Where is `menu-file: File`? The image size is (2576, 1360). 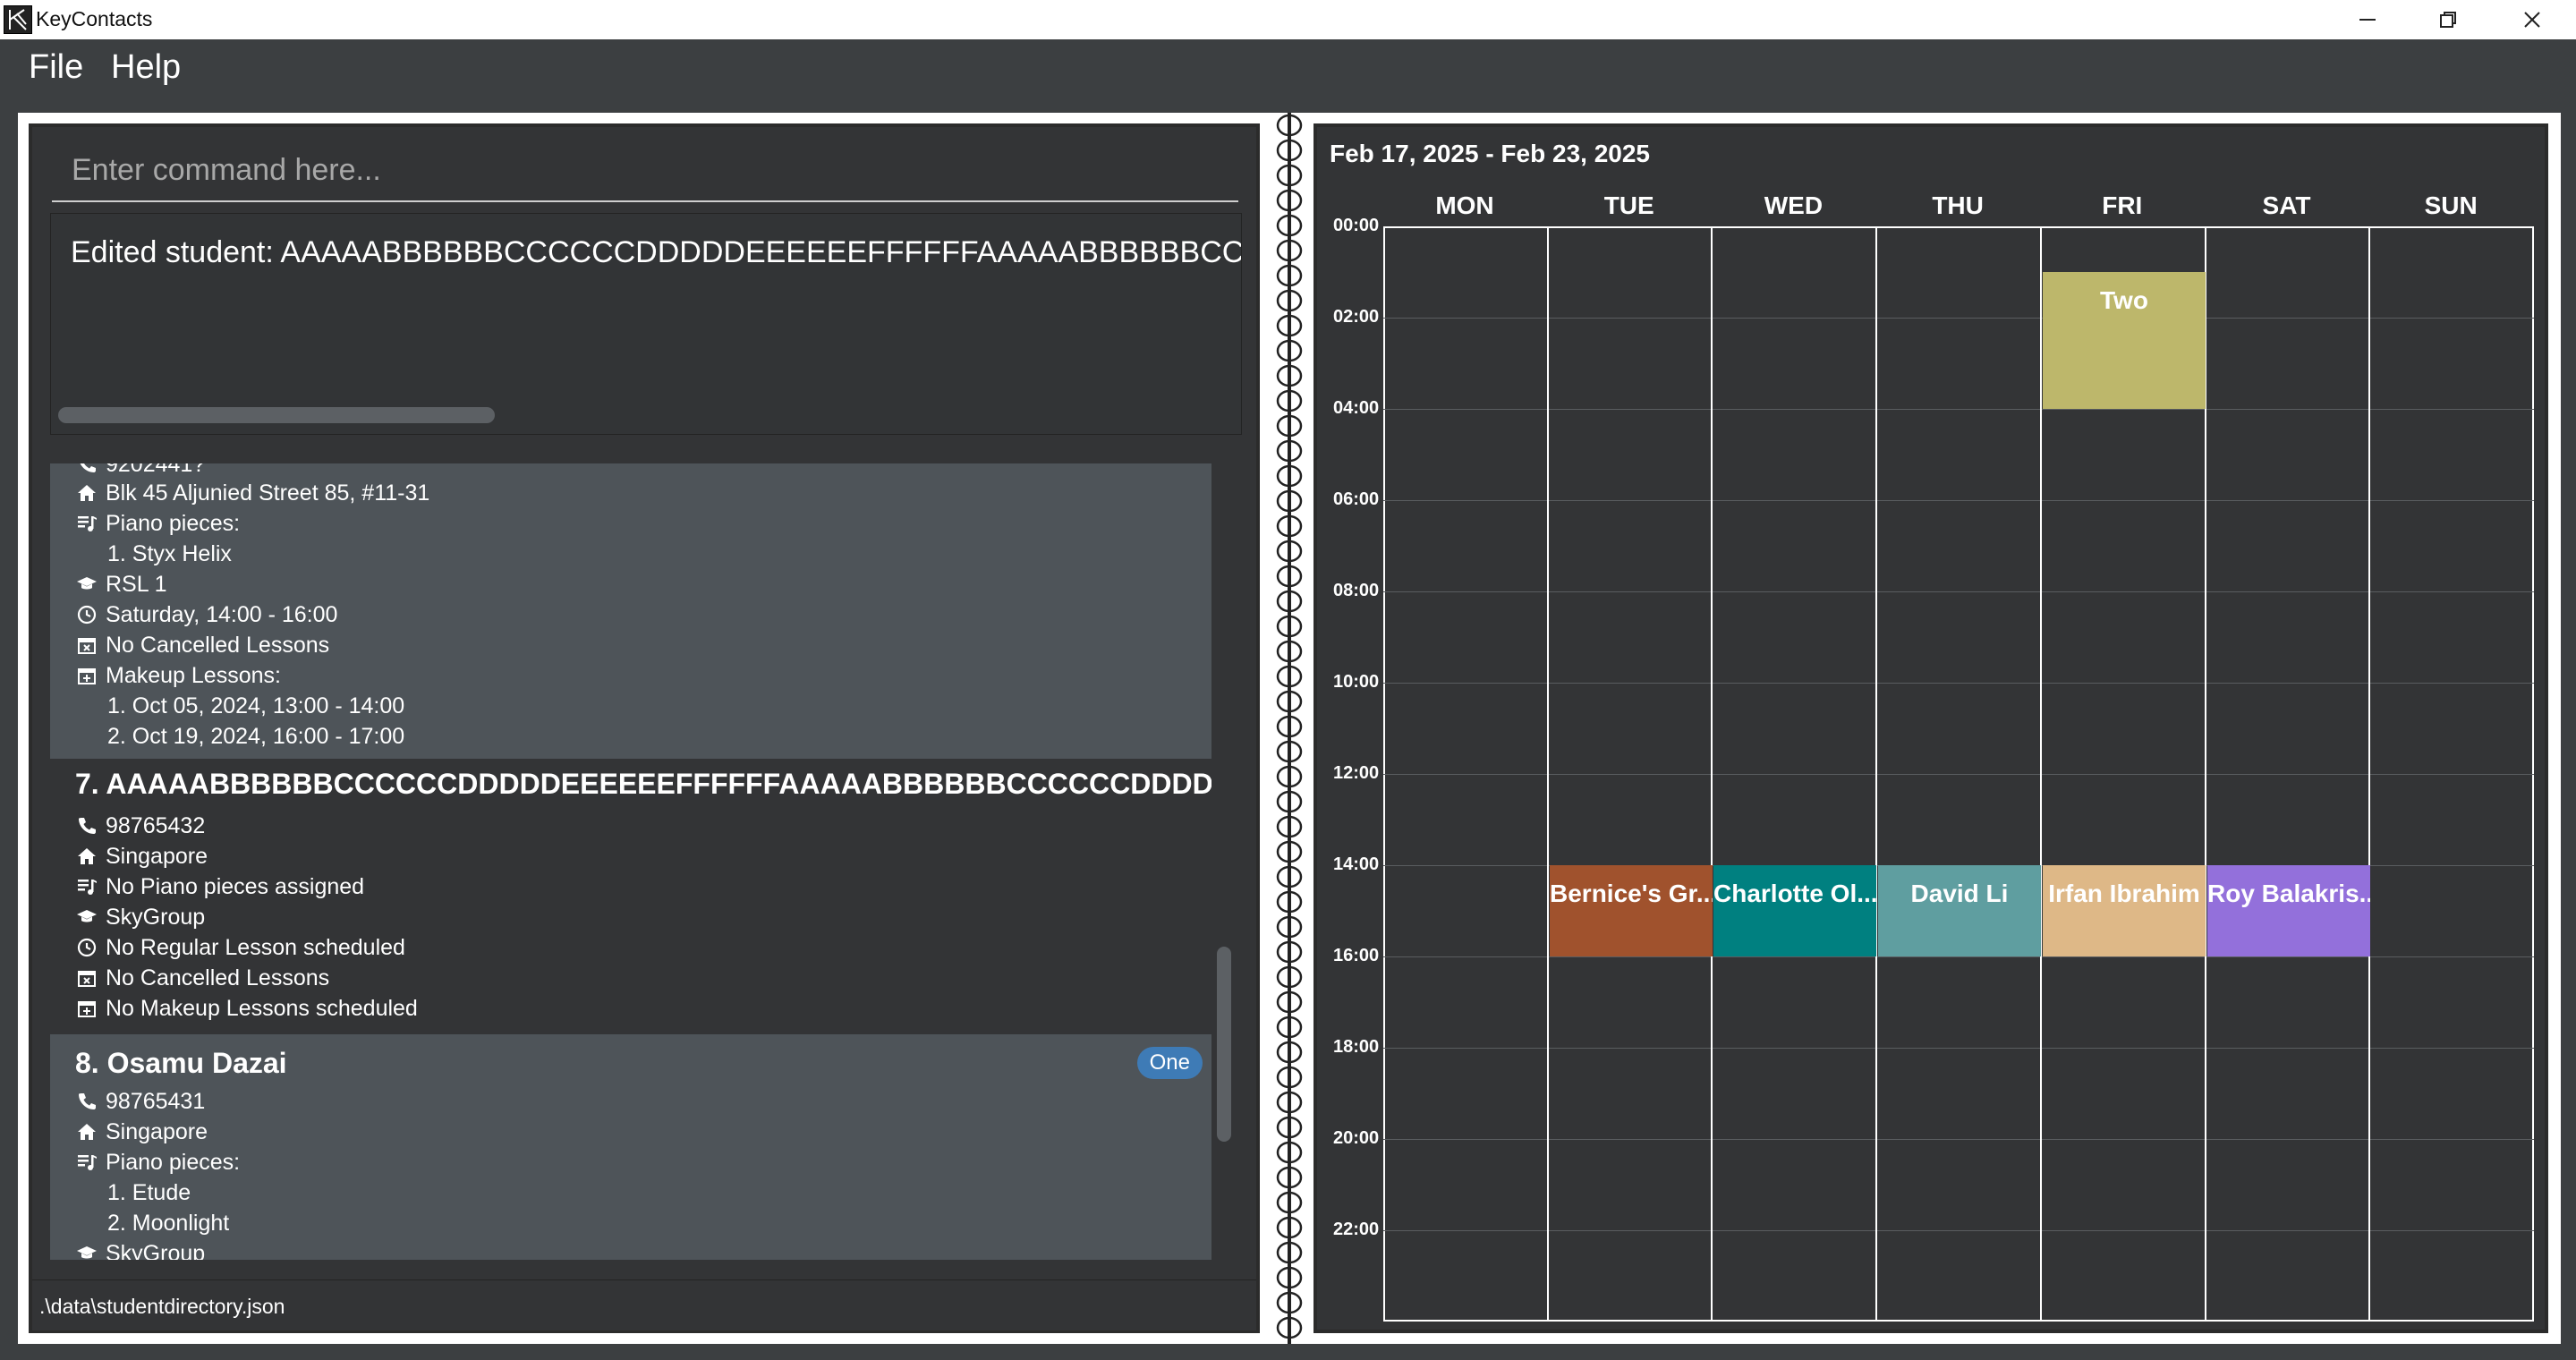 menu-file: File is located at coordinates (56, 67).